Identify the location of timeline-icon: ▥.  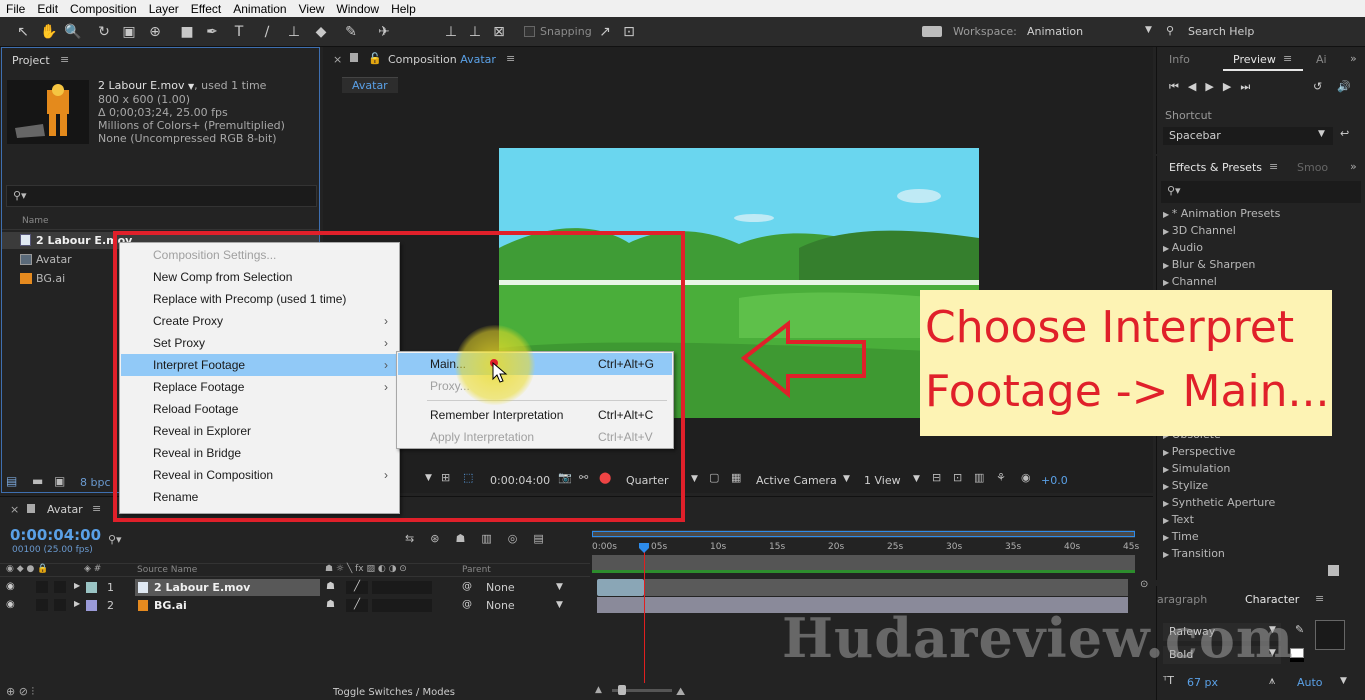
(979, 477).